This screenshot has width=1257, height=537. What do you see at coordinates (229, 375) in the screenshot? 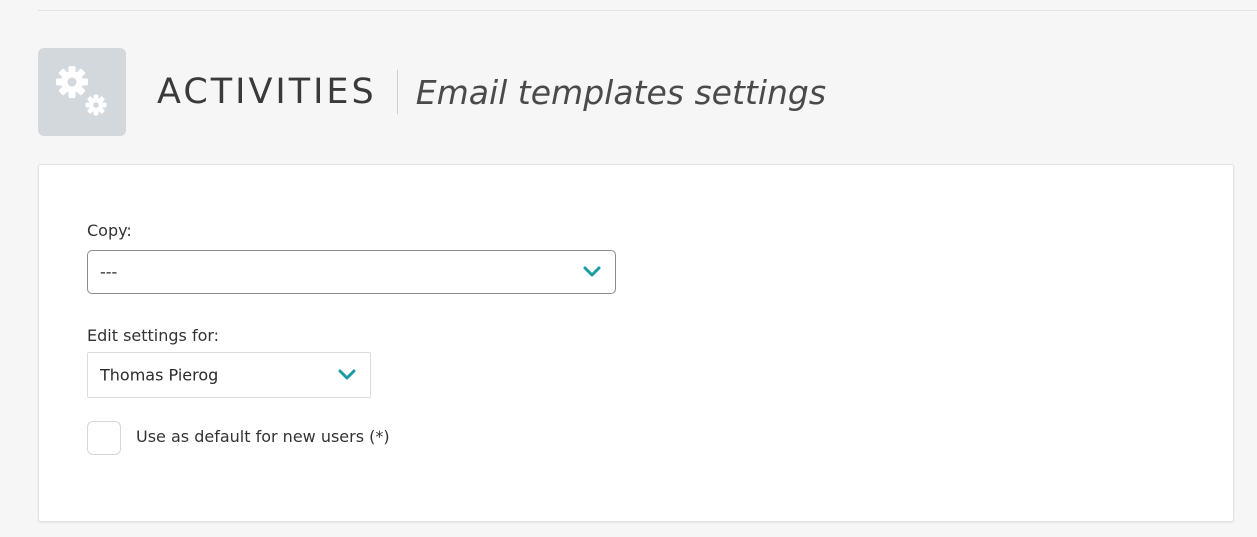
I see `user-select: Thomas Pierog` at bounding box center [229, 375].